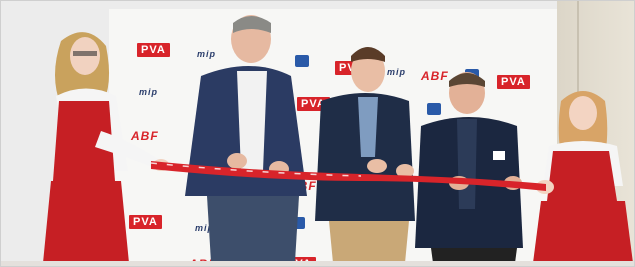 The height and width of the screenshot is (267, 635). Describe the element at coordinates (365, 155) in the screenshot. I see `man-center` at that location.